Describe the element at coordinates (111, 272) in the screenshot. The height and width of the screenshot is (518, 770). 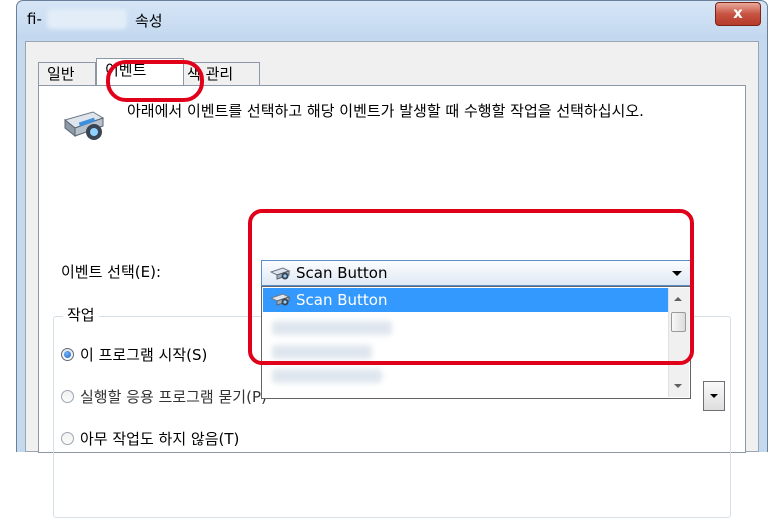
I see `event-select-label: 이벤트 선택(E):` at that location.